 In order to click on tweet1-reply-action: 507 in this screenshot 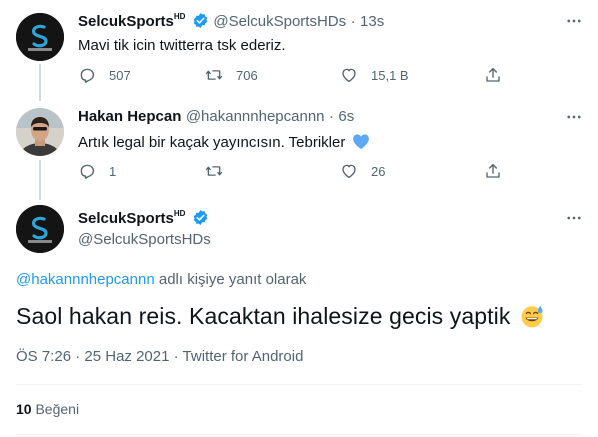, I will do `click(104, 75)`.